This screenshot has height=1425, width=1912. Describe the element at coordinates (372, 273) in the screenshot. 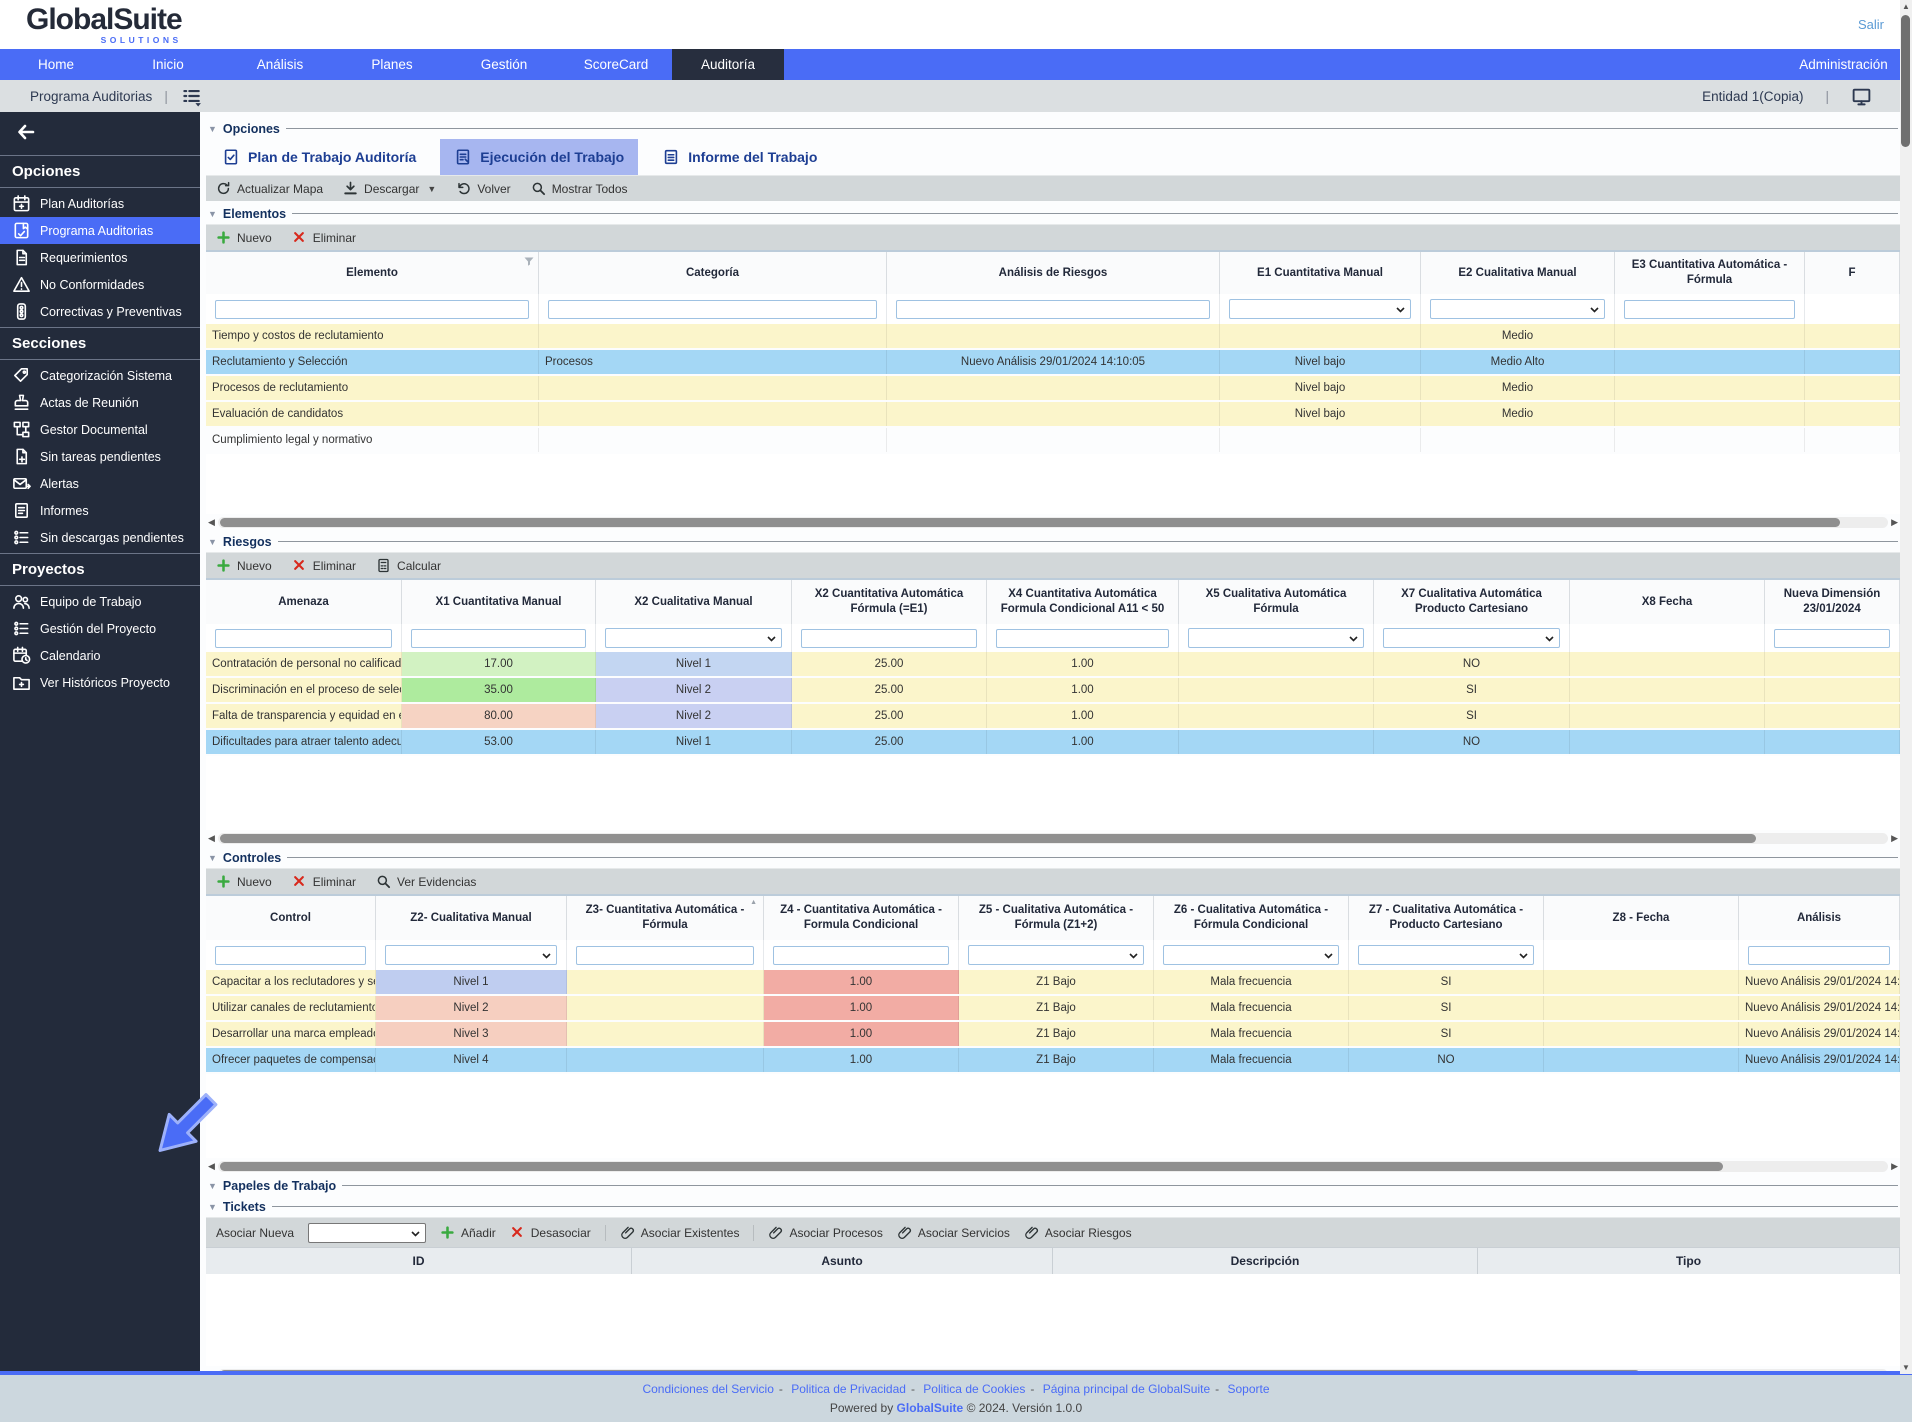

I see `column-header: Elemento` at that location.